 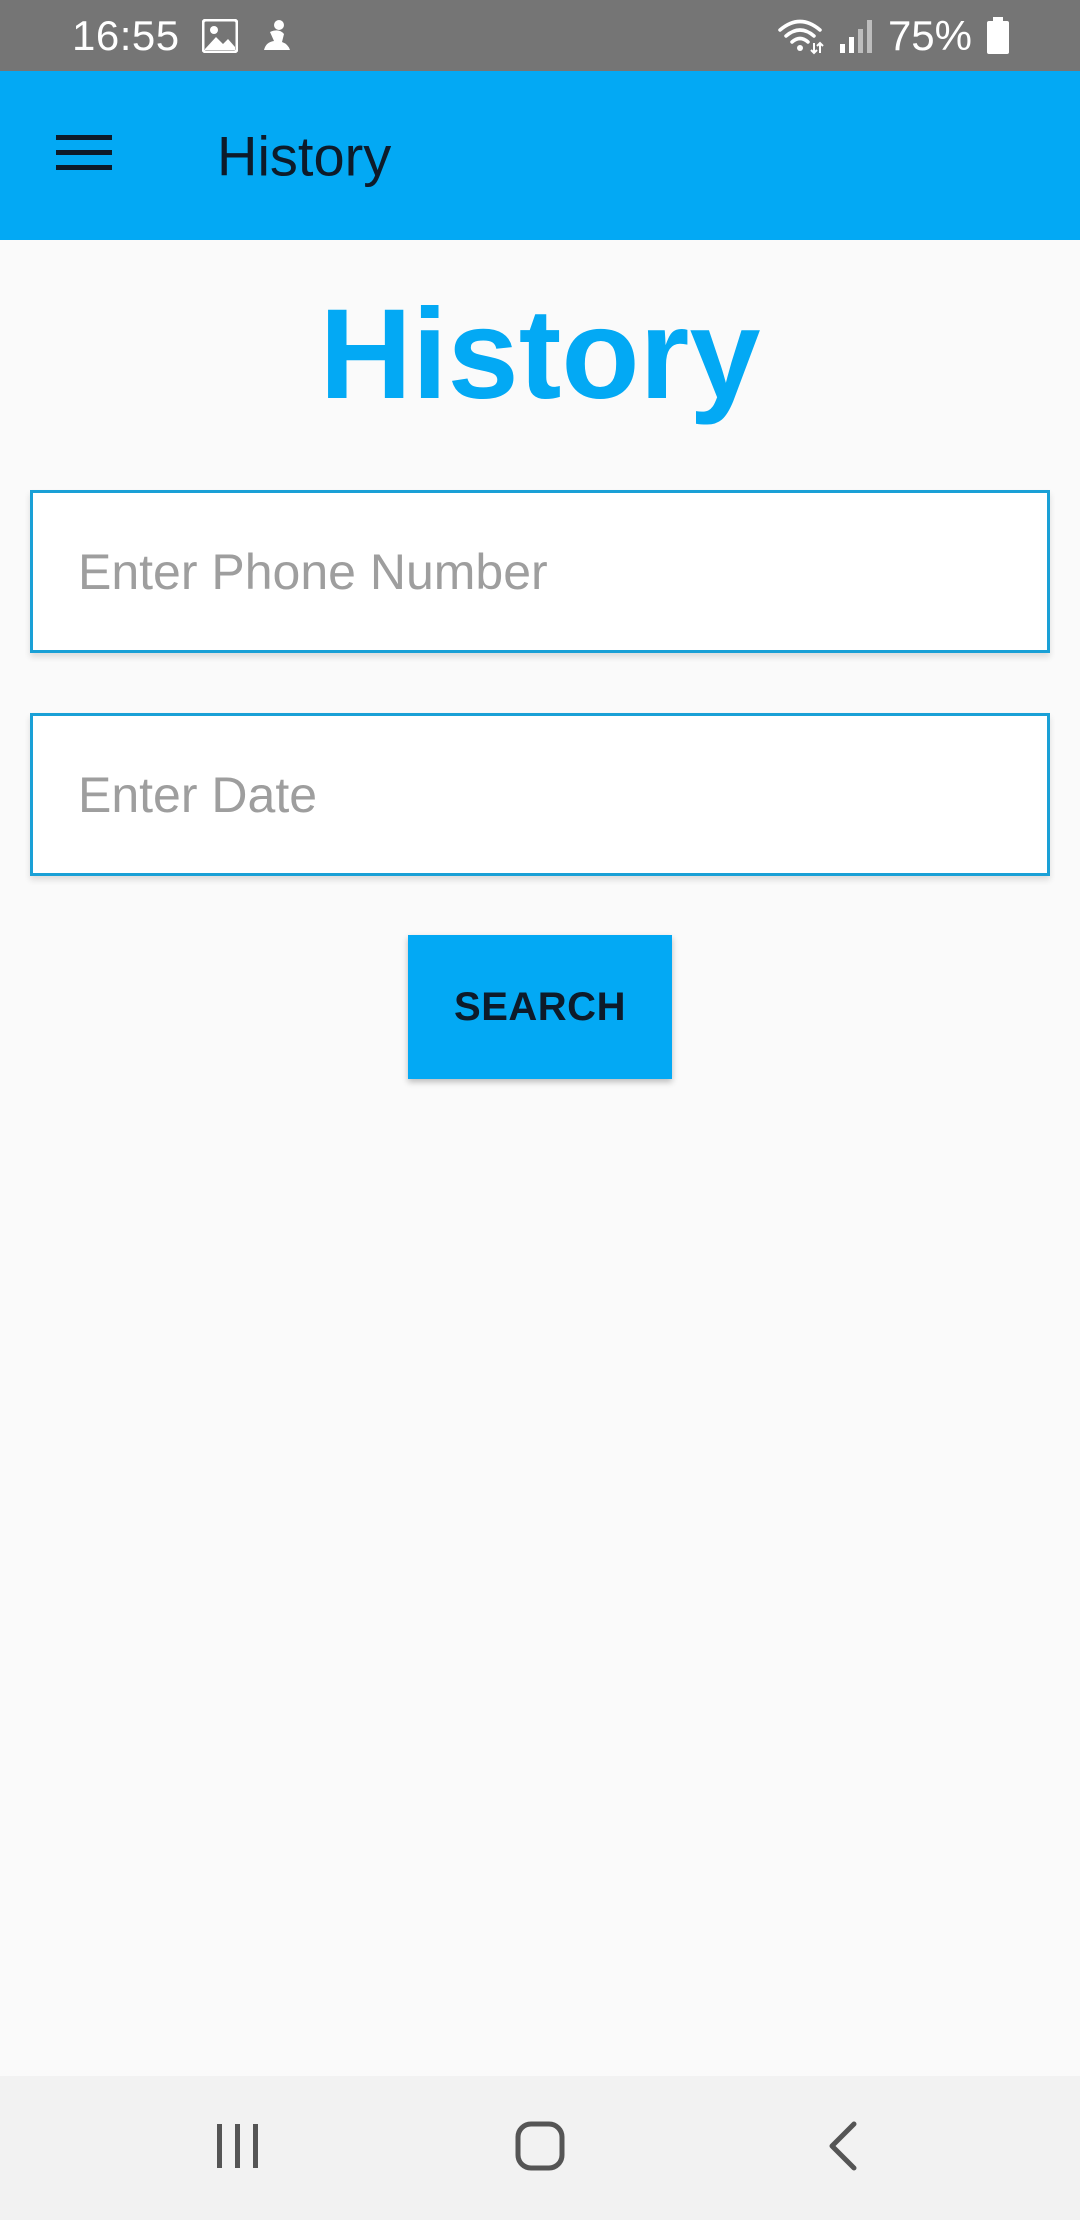 I want to click on app-bar-title: History, so click(x=304, y=155).